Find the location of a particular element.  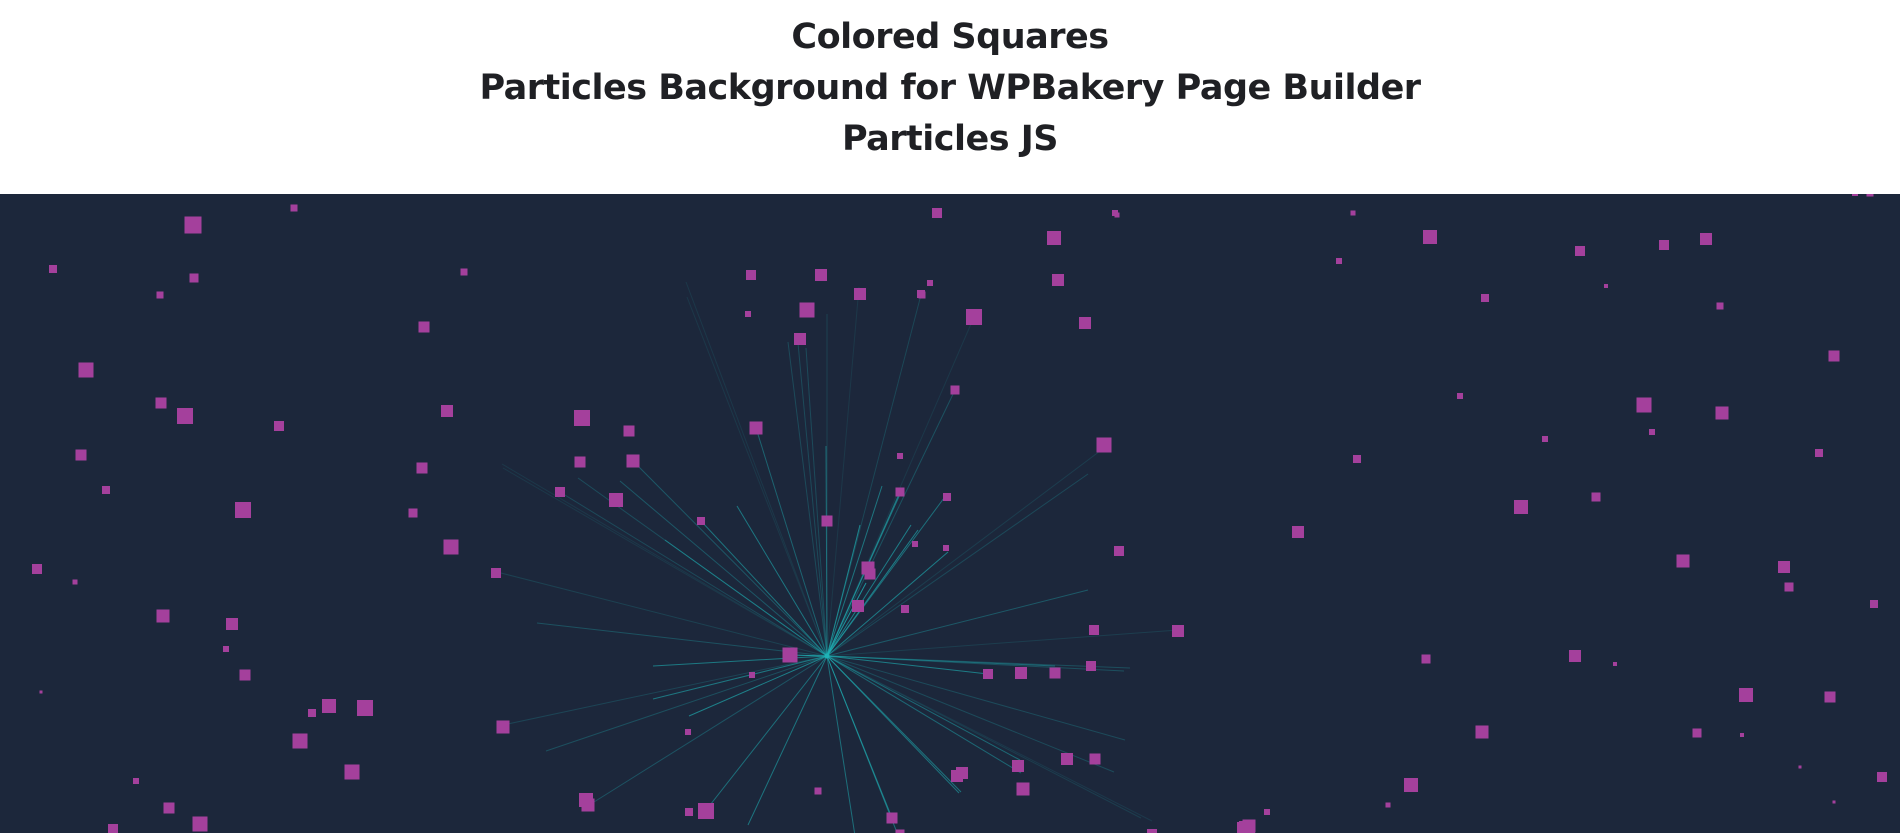

title-line-3: Particles JS is located at coordinates (950, 139).